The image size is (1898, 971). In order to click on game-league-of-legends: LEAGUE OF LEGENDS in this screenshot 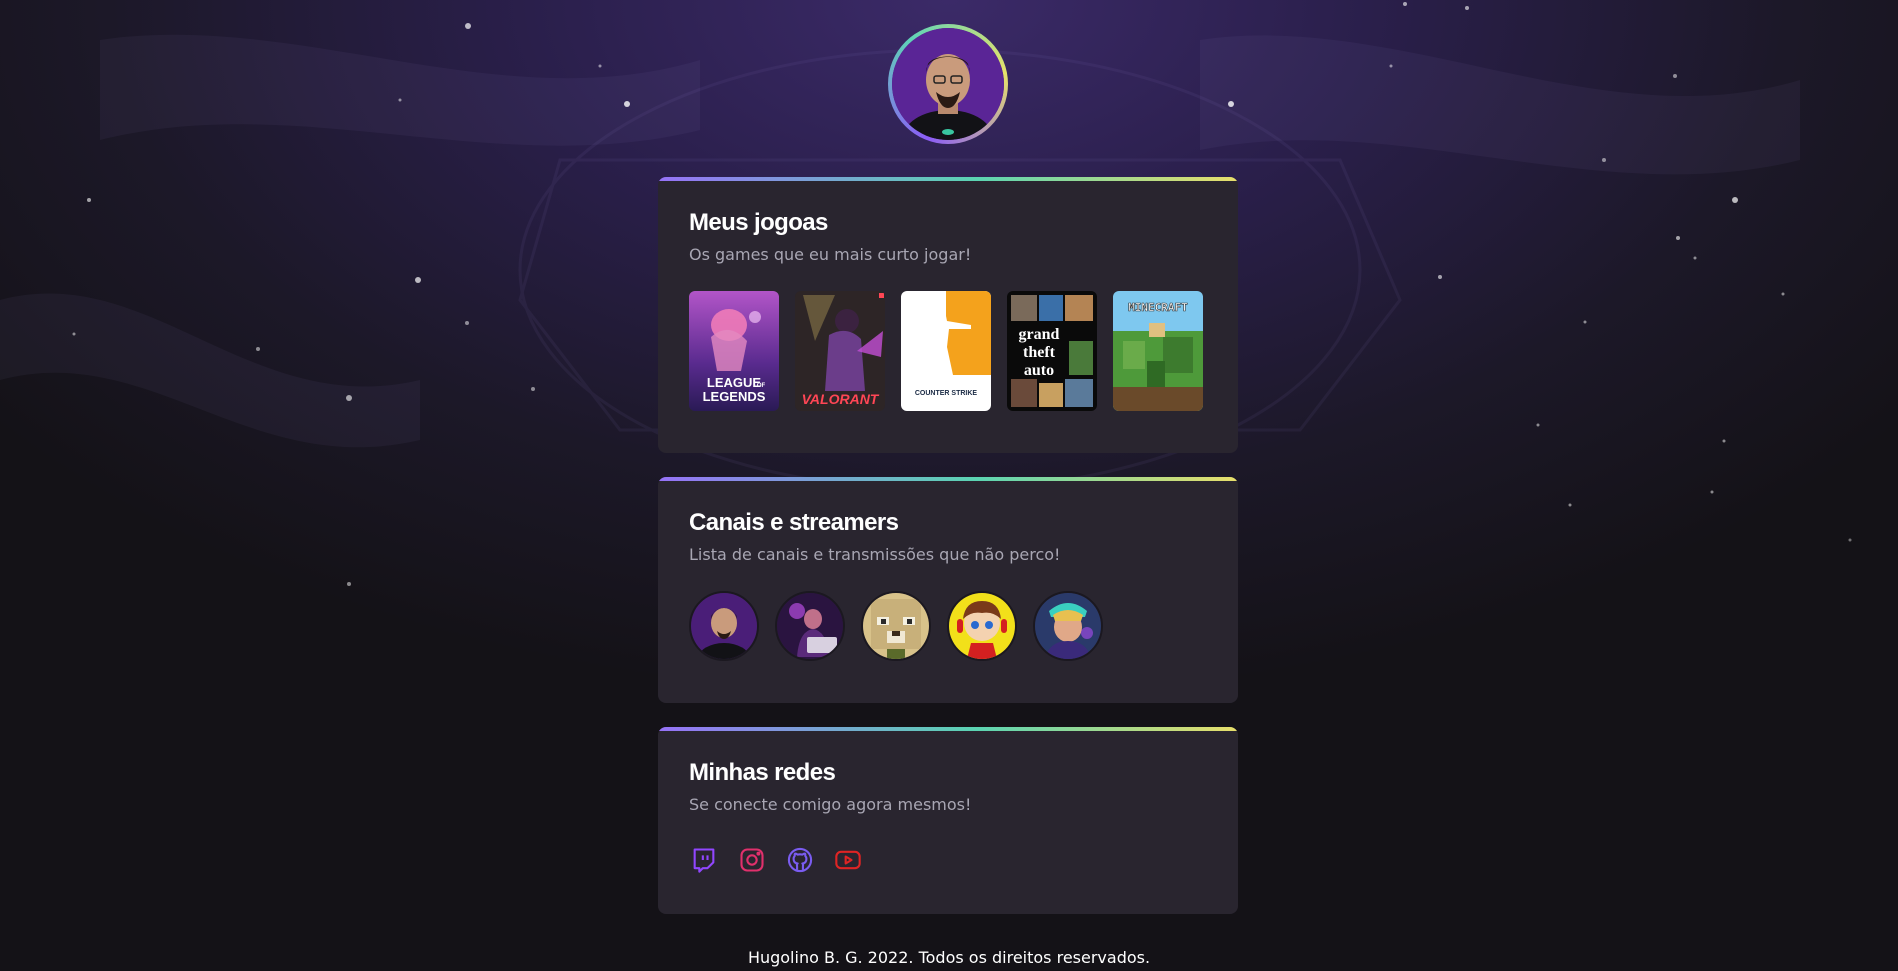, I will do `click(734, 351)`.